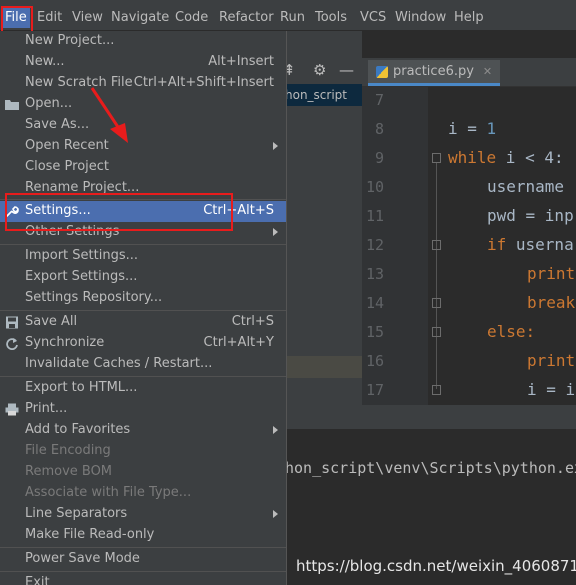 Image resolution: width=576 pixels, height=585 pixels. Describe the element at coordinates (87, 17) in the screenshot. I see `menu-view: View` at that location.